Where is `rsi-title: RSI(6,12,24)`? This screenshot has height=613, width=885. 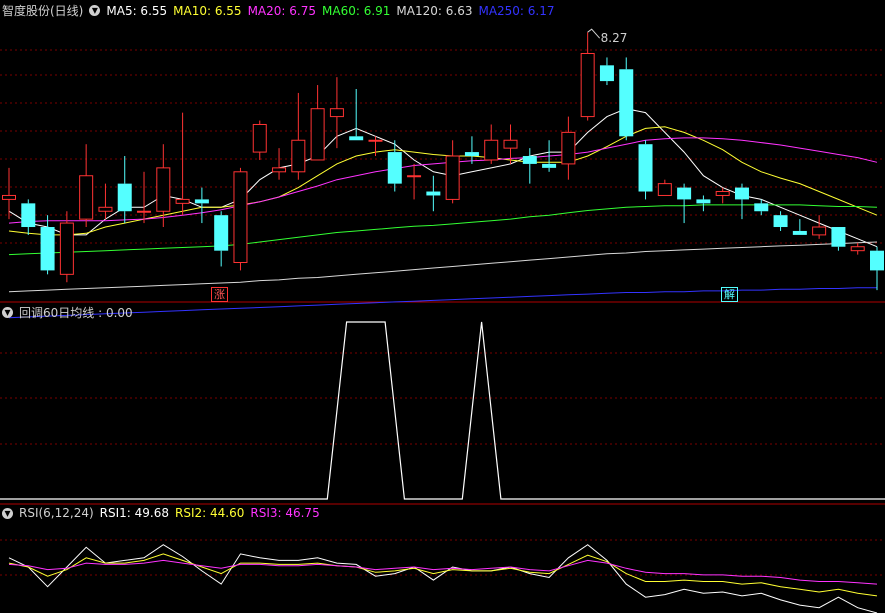
rsi-title: RSI(6,12,24) is located at coordinates (56, 513).